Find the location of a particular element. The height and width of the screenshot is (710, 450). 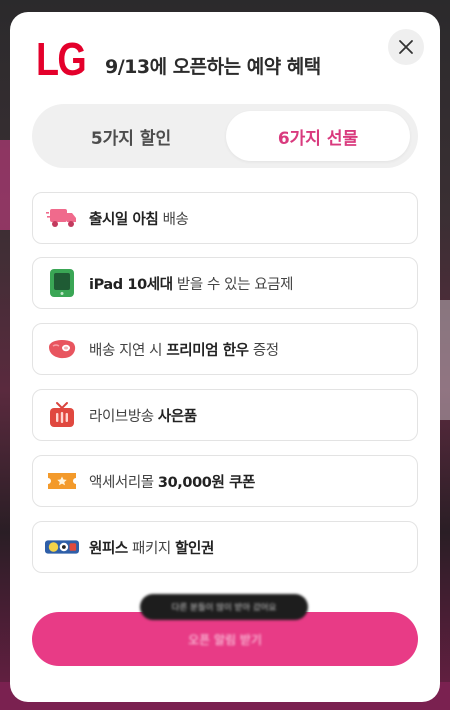

delivery-truck-icon is located at coordinates (62, 218).